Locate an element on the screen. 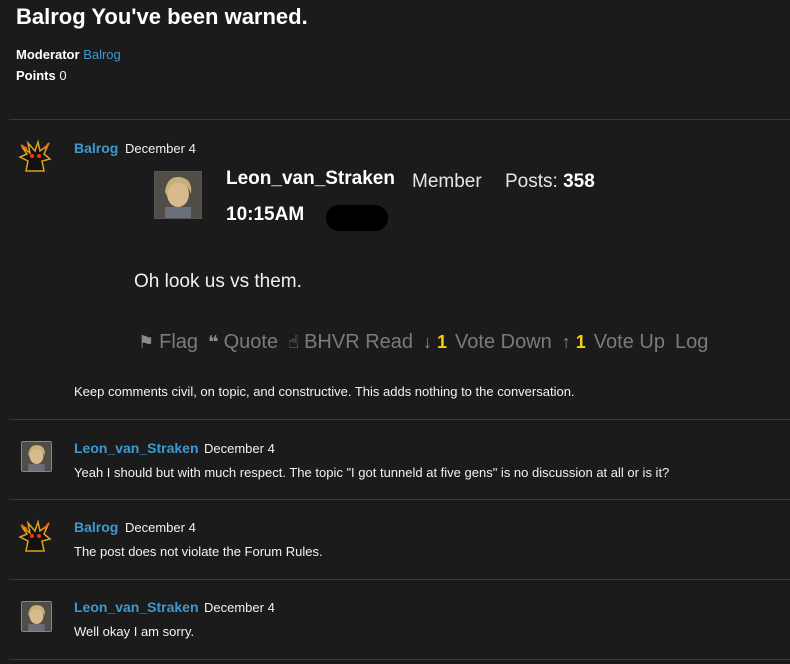 The height and width of the screenshot is (664, 790). vote-up-count: 1 is located at coordinates (580, 342).